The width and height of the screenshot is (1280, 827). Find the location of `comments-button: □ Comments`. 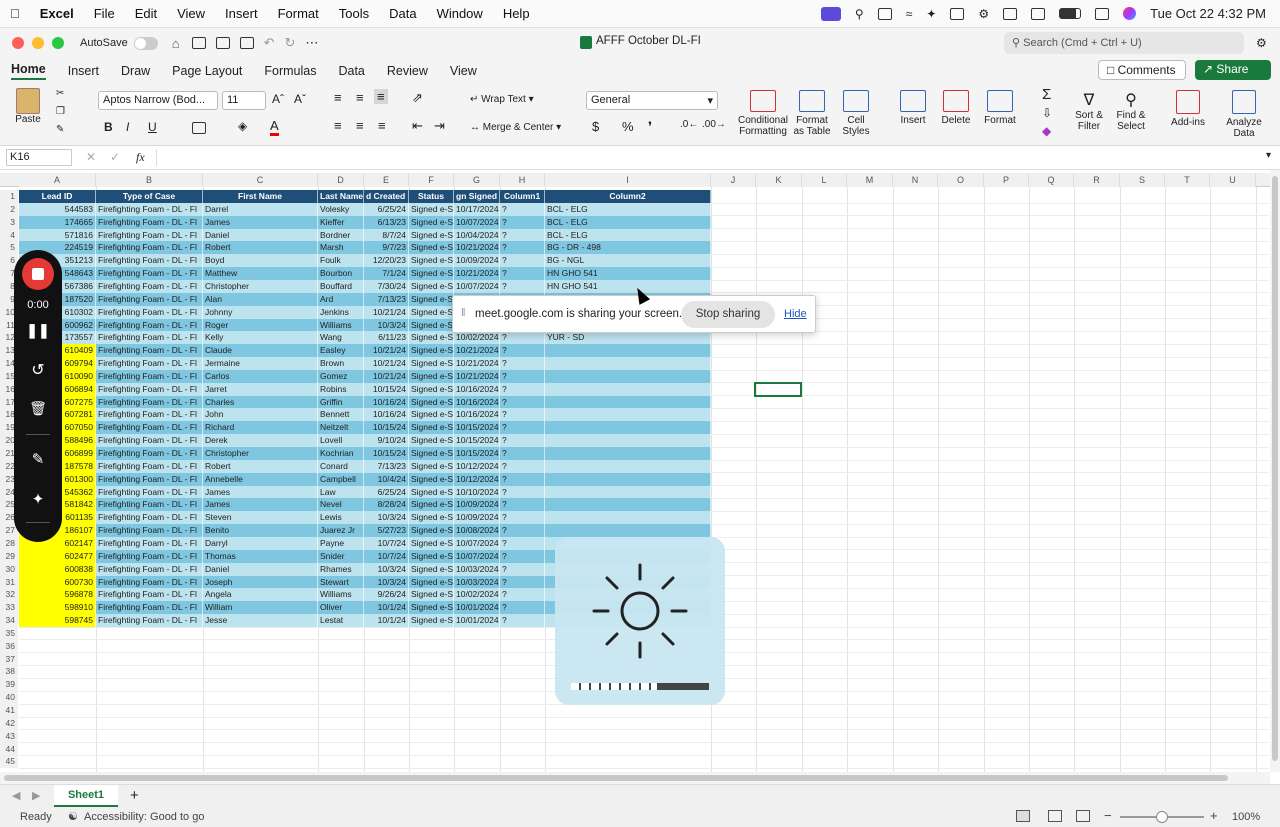

comments-button: □ Comments is located at coordinates (1142, 70).